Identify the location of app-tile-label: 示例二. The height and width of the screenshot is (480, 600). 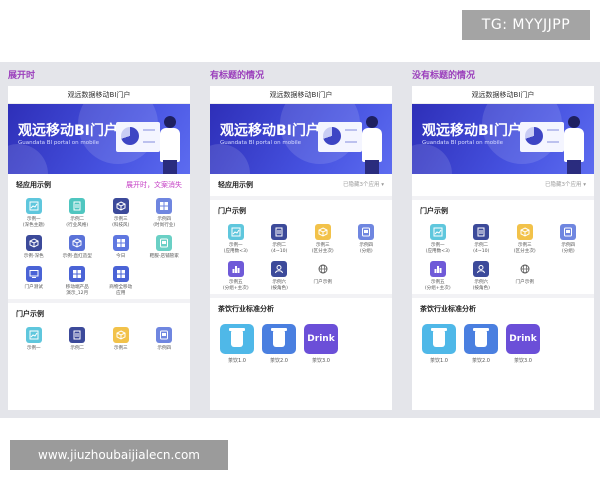
(77, 348).